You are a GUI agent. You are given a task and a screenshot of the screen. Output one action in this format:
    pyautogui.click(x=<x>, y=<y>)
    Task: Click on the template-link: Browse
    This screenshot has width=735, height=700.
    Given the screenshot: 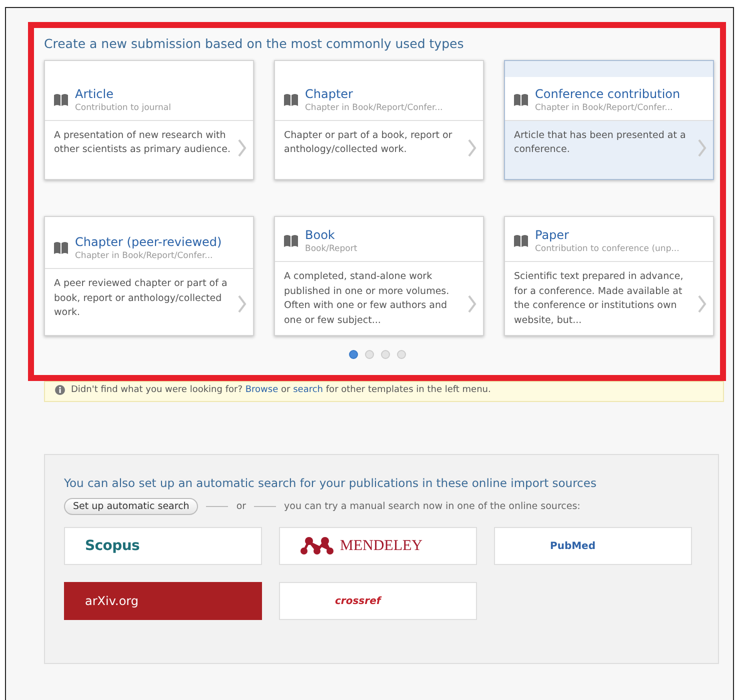 What is the action you would take?
    pyautogui.click(x=261, y=390)
    